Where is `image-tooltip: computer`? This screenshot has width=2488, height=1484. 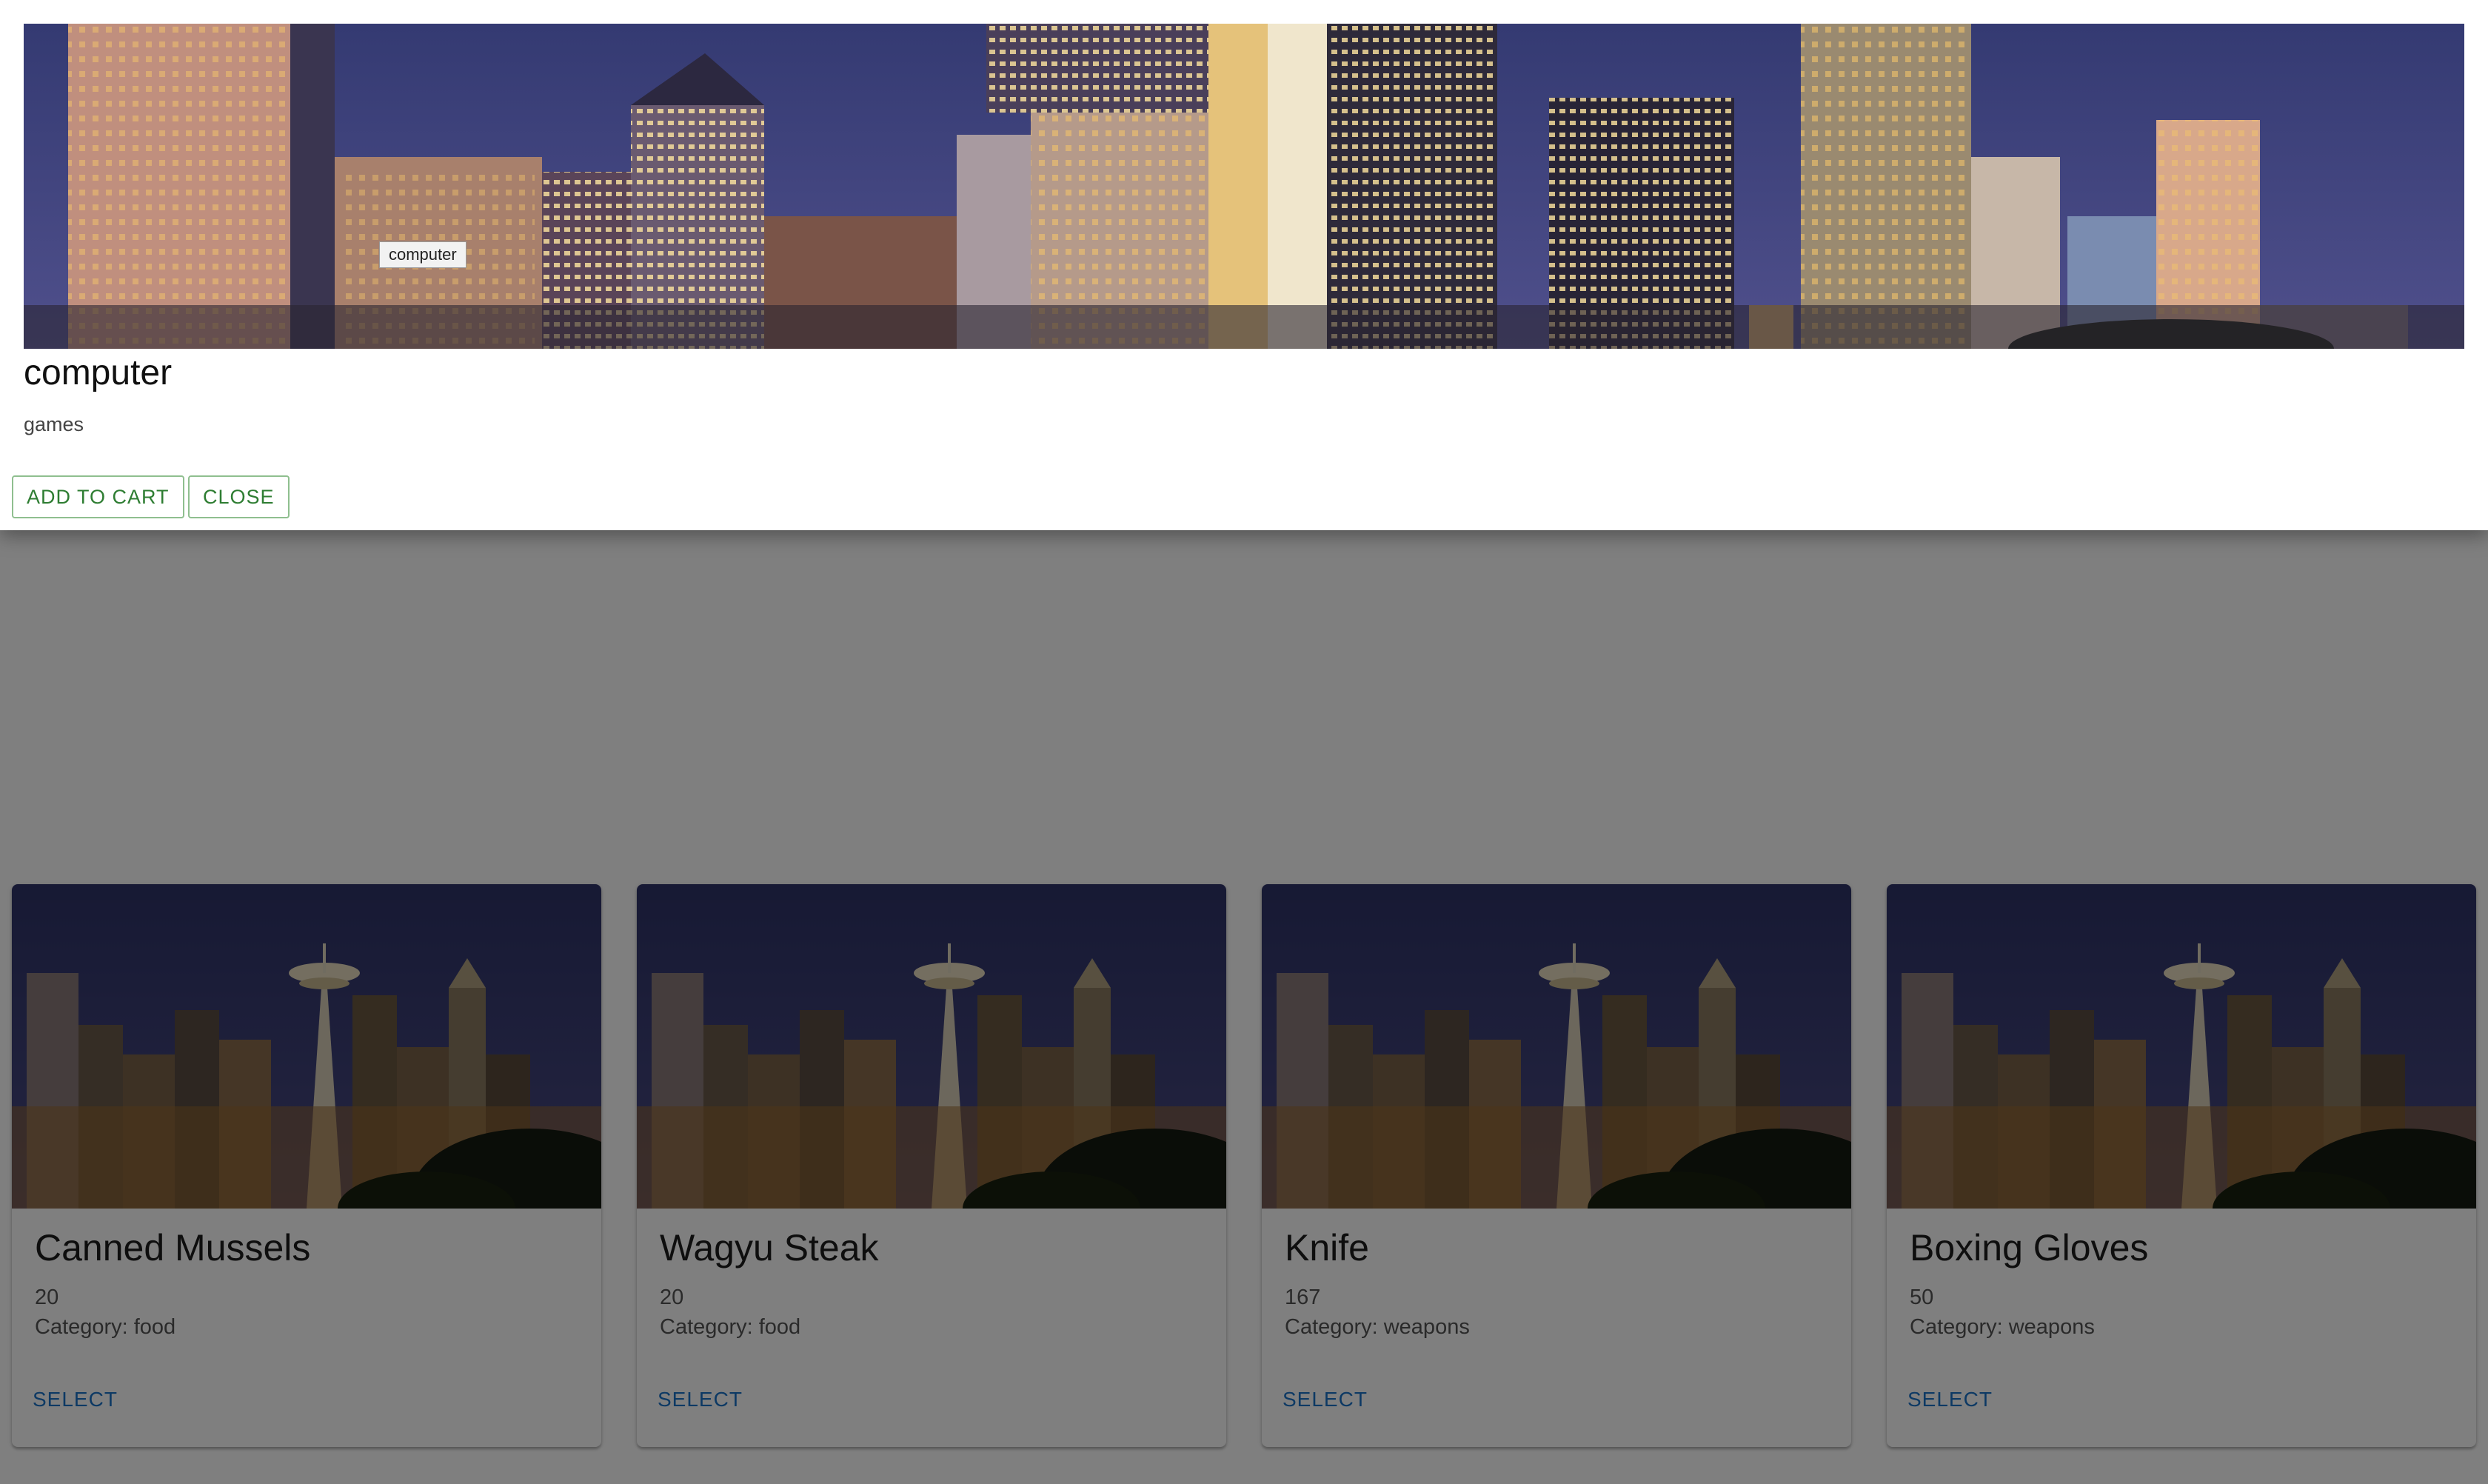
image-tooltip: computer is located at coordinates (422, 254).